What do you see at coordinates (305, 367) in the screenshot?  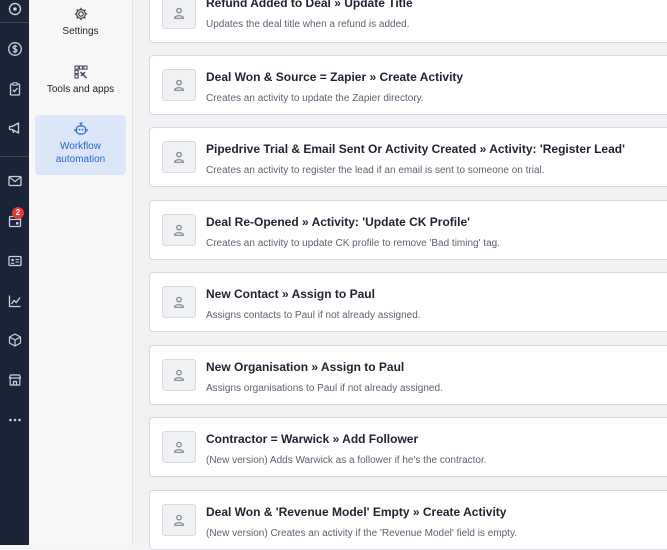 I see `automation-title: New Organisation » Assign to Paul` at bounding box center [305, 367].